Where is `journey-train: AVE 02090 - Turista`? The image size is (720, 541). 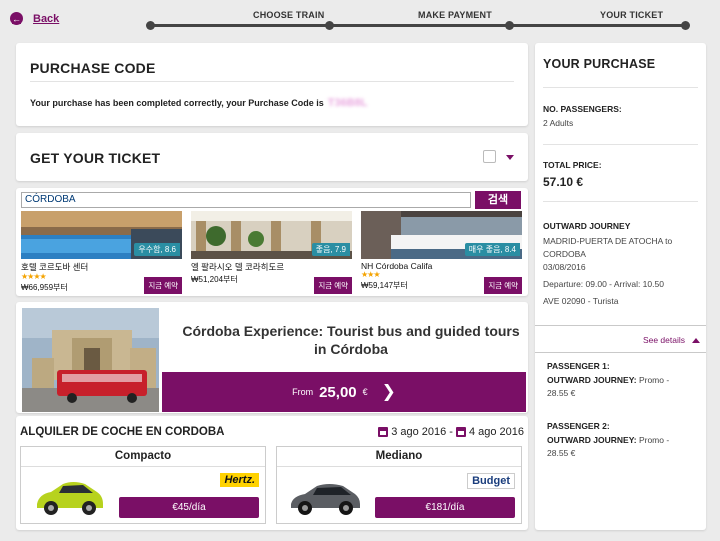 journey-train: AVE 02090 - Turista is located at coordinates (581, 301).